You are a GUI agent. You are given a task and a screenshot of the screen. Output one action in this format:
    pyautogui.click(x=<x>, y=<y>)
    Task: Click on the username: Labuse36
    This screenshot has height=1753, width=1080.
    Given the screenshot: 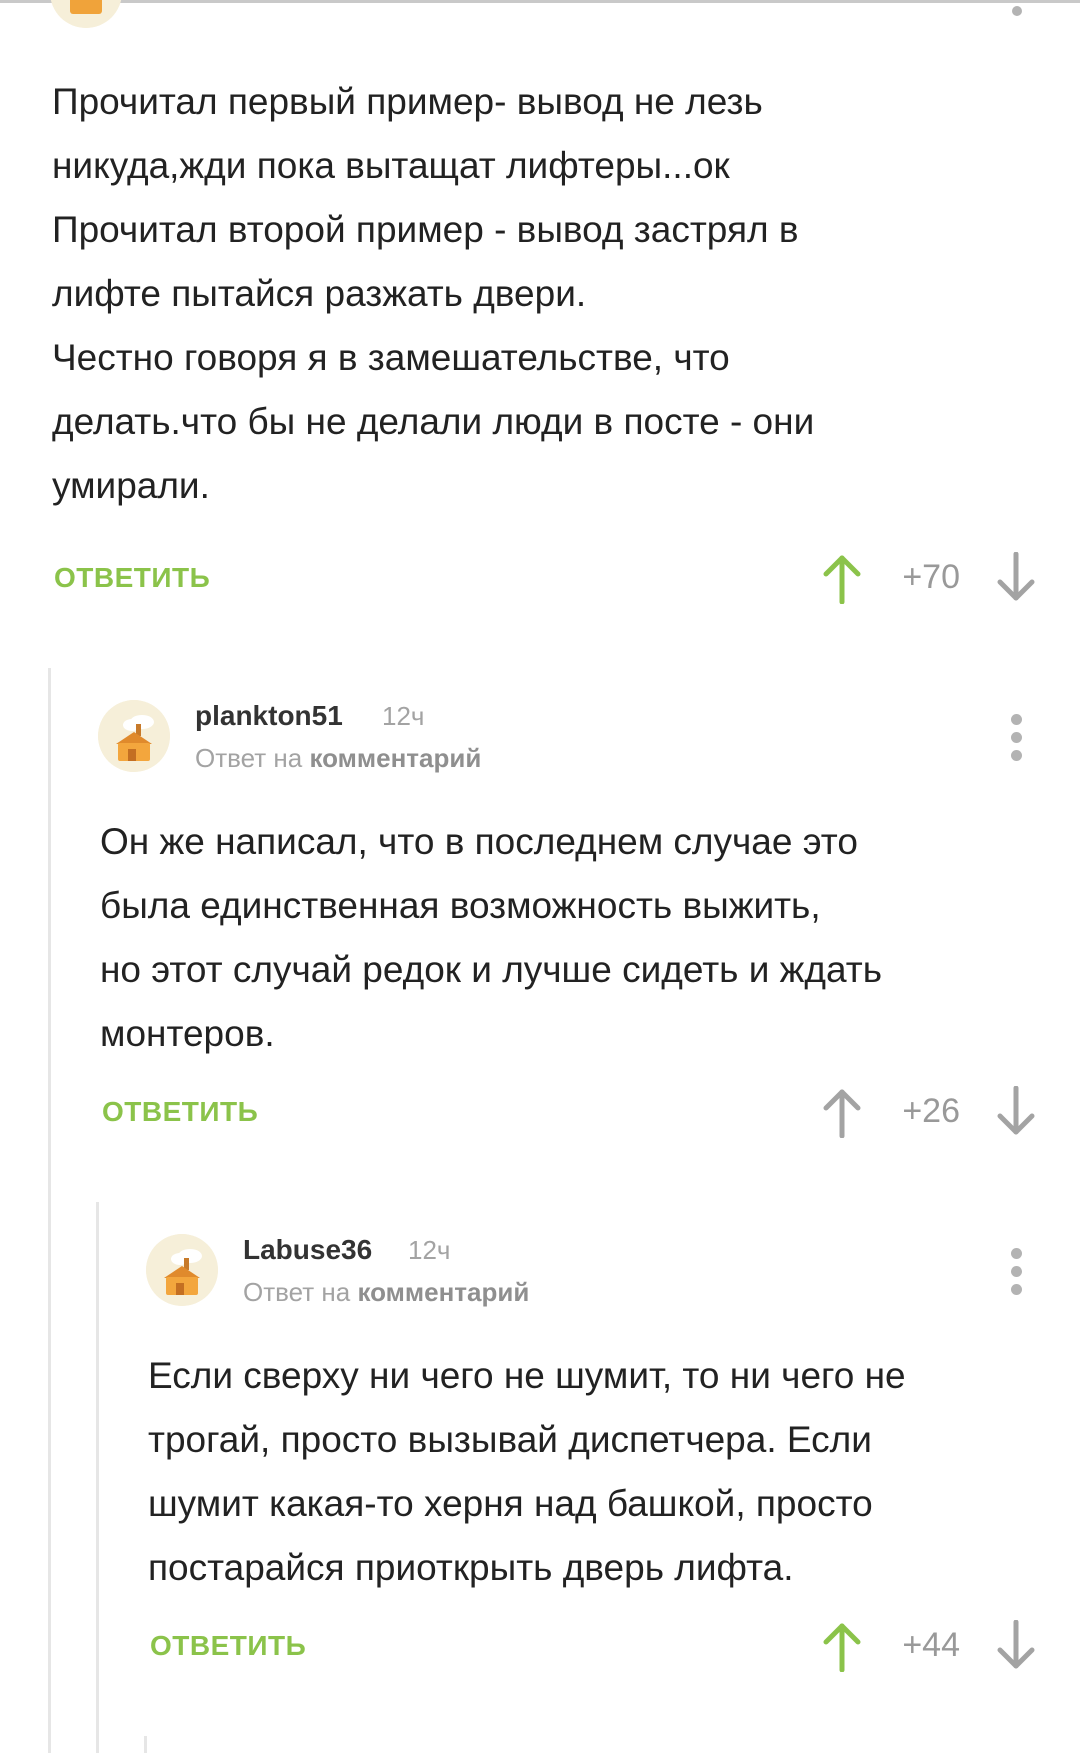 What is the action you would take?
    pyautogui.click(x=307, y=1250)
    